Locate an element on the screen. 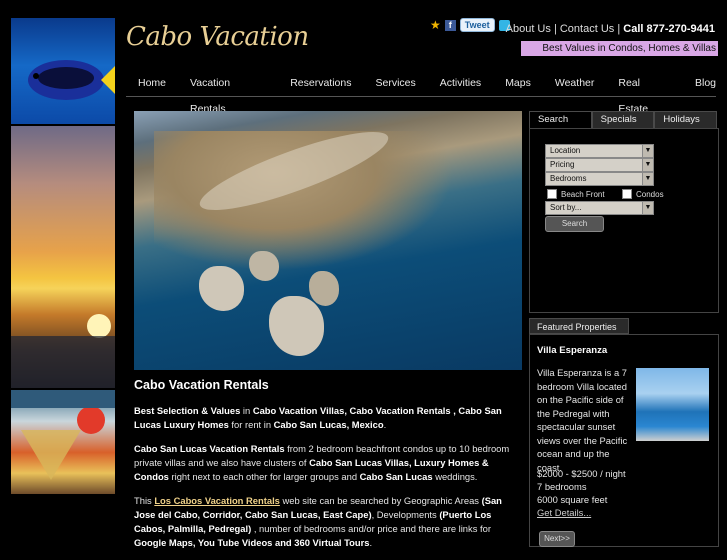 This screenshot has height=560, width=727. social-icons: ★ f Tweet is located at coordinates (470, 25).